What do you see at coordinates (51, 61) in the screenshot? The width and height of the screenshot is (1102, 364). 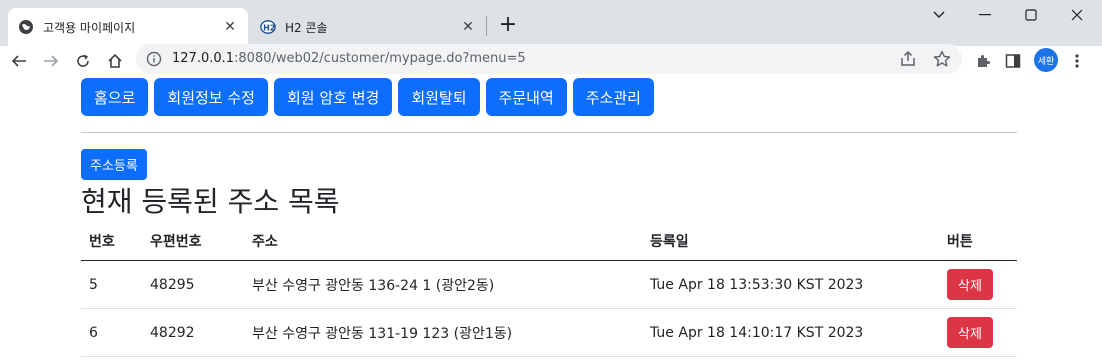 I see `forward-arrow-icon` at bounding box center [51, 61].